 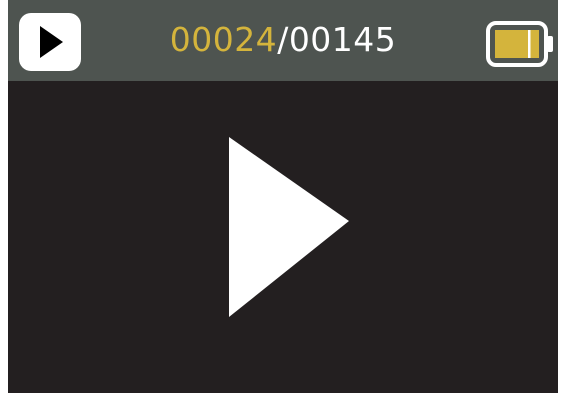 I want to click on battery-level-fill, so click(x=517, y=44).